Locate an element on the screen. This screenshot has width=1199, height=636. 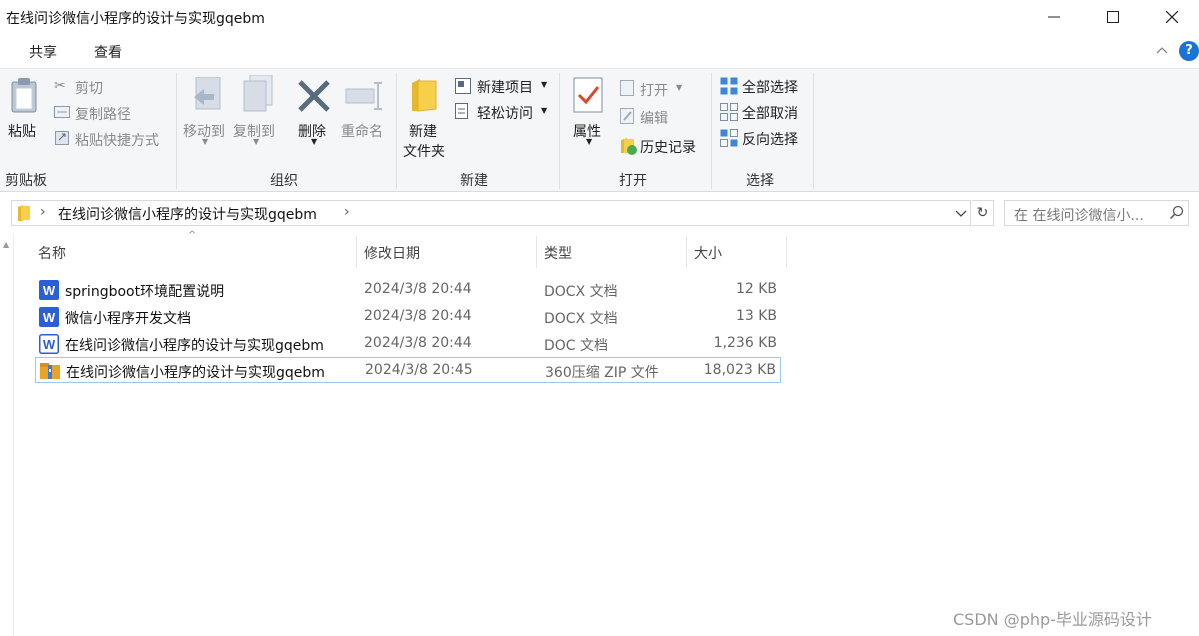
select-none-icon is located at coordinates (729, 112).